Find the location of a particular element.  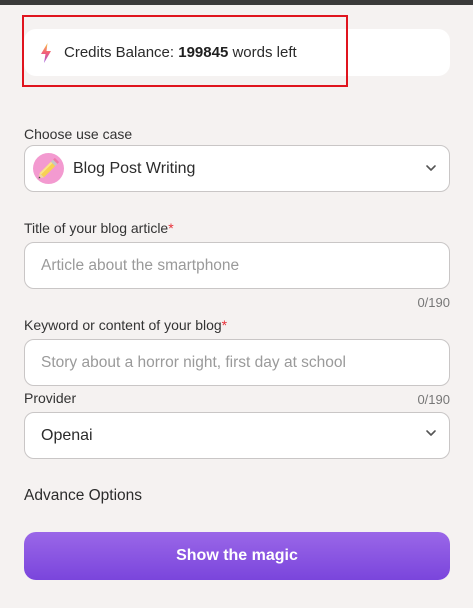

credits-value: 199845 is located at coordinates (203, 52).